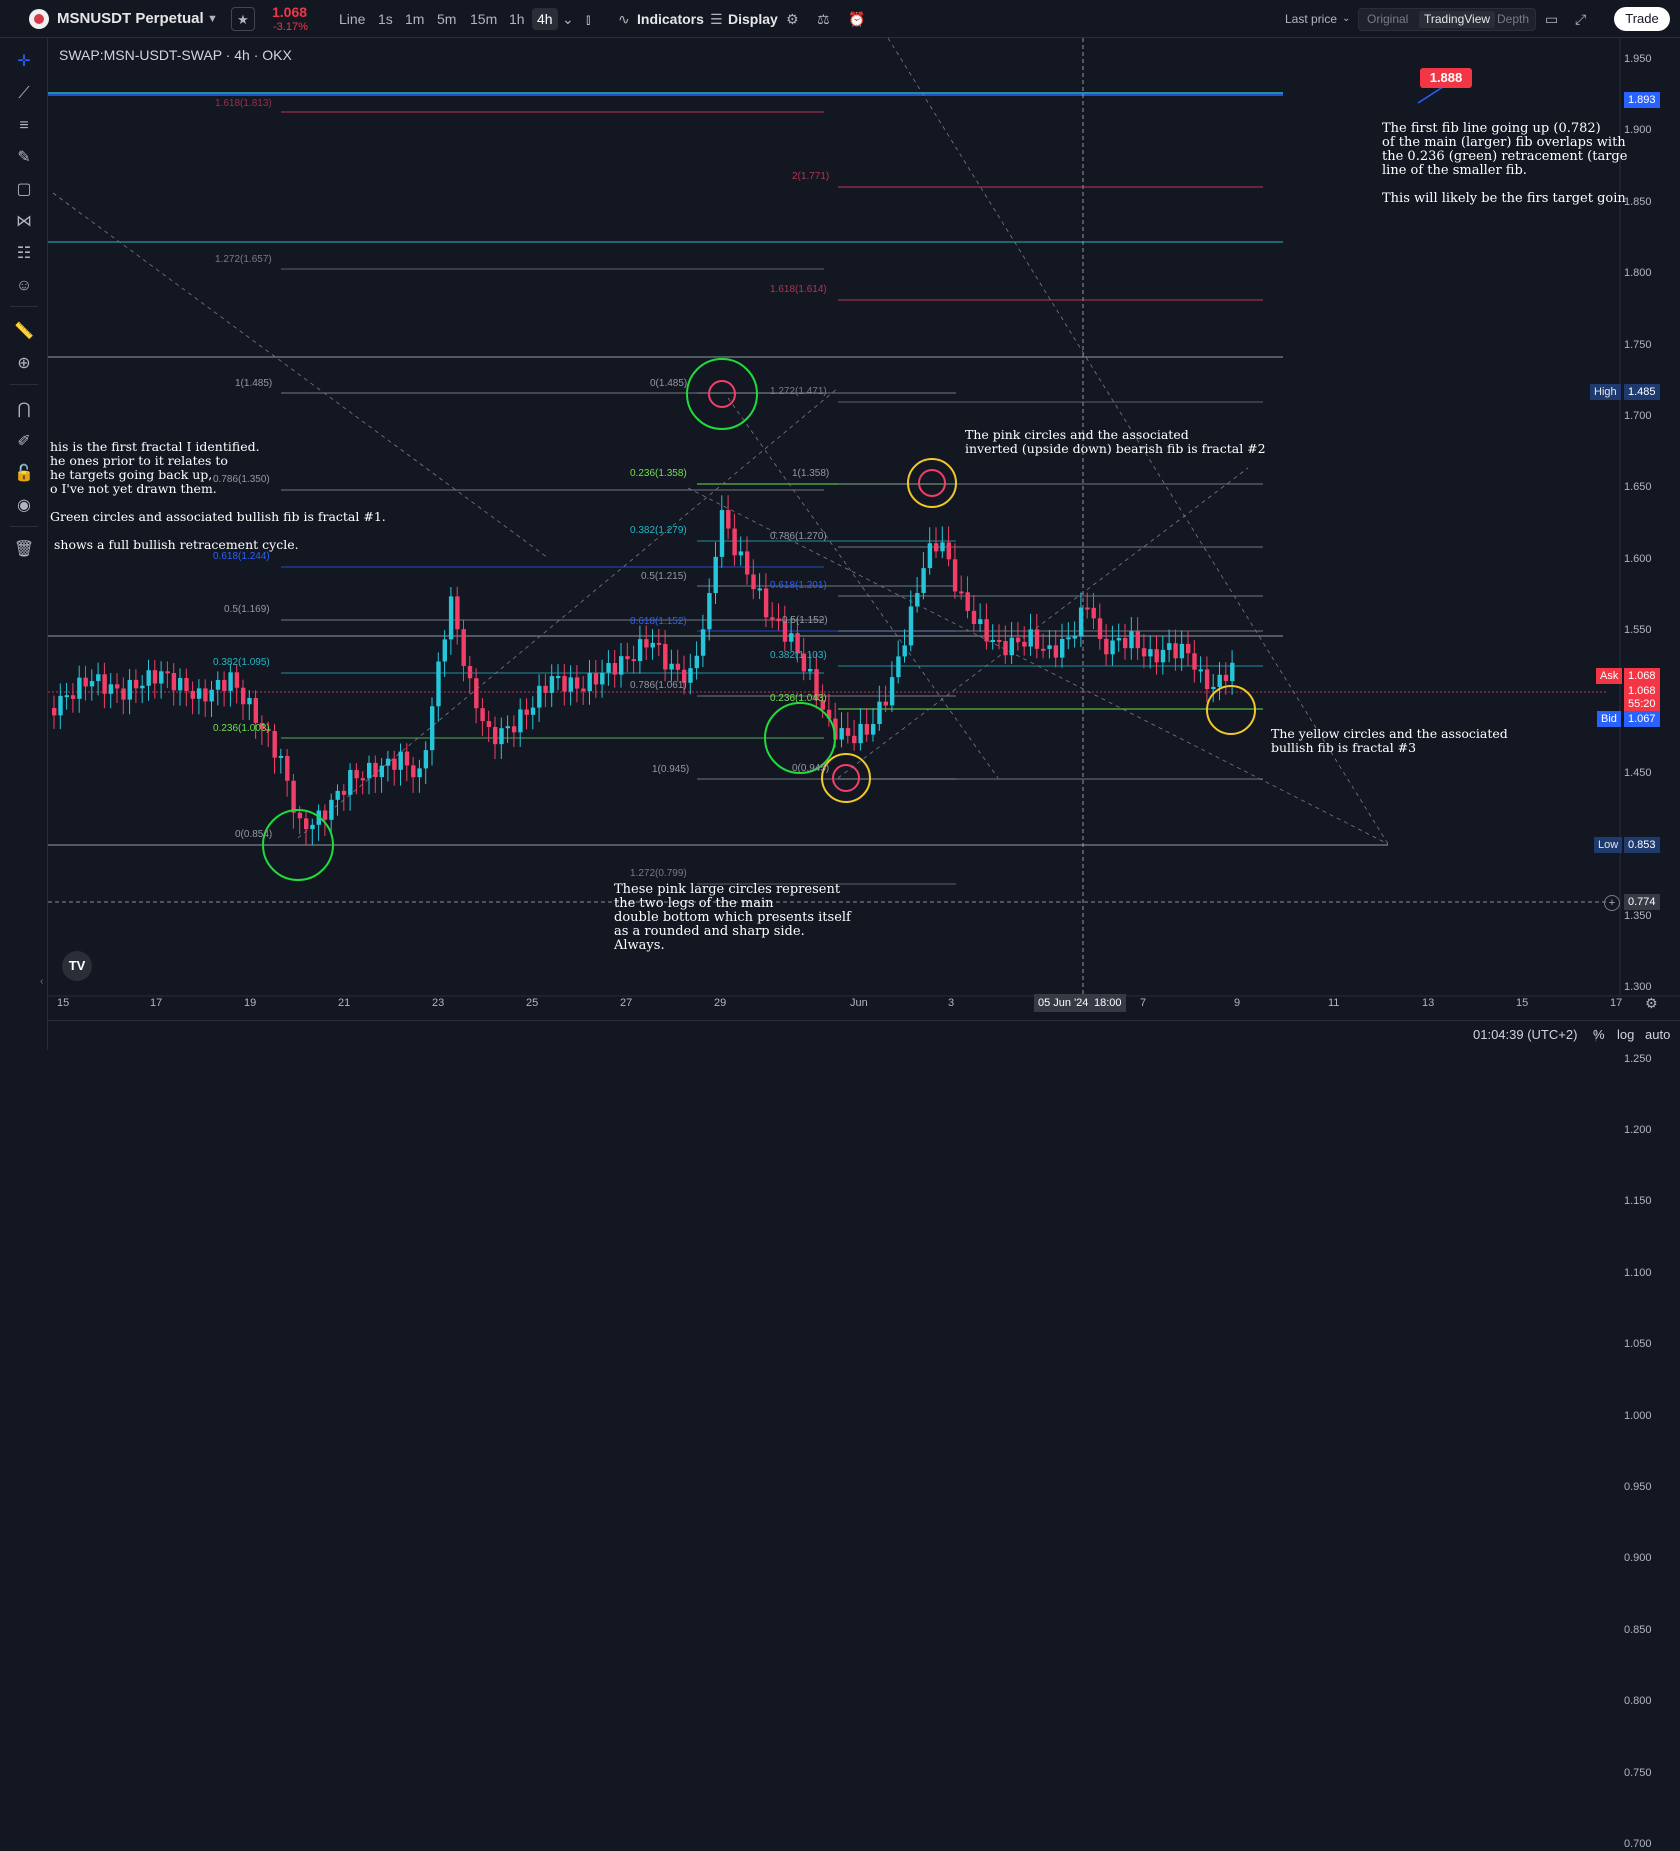 The height and width of the screenshot is (1851, 1680). What do you see at coordinates (823, 19) in the screenshot?
I see `scales-icon: ⚖` at bounding box center [823, 19].